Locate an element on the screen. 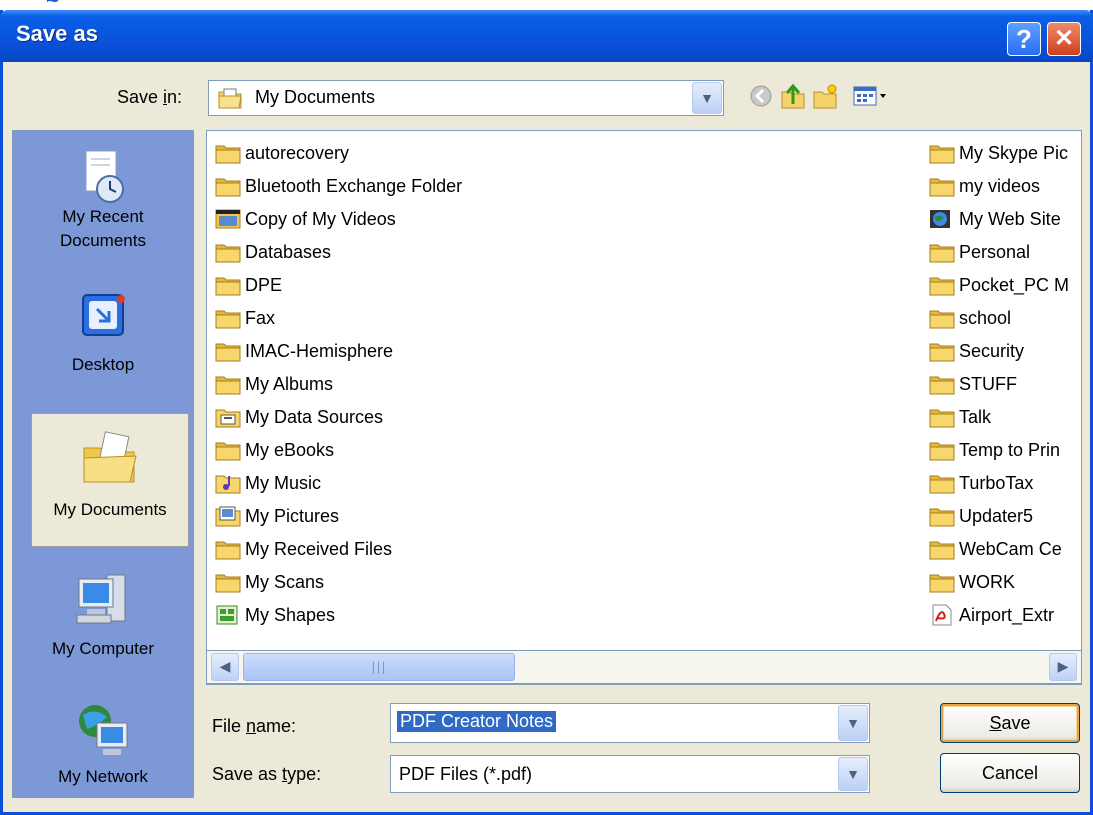 Image resolution: width=1093 pixels, height=815 pixels. file-list-item: Databases is located at coordinates (273, 252).